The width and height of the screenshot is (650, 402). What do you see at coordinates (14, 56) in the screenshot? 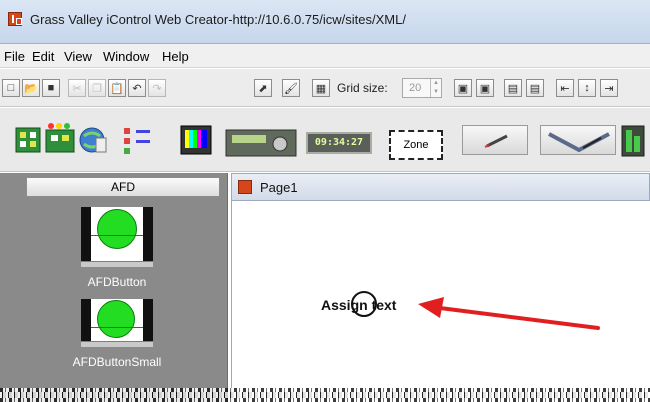
I see `menu-file: File` at bounding box center [14, 56].